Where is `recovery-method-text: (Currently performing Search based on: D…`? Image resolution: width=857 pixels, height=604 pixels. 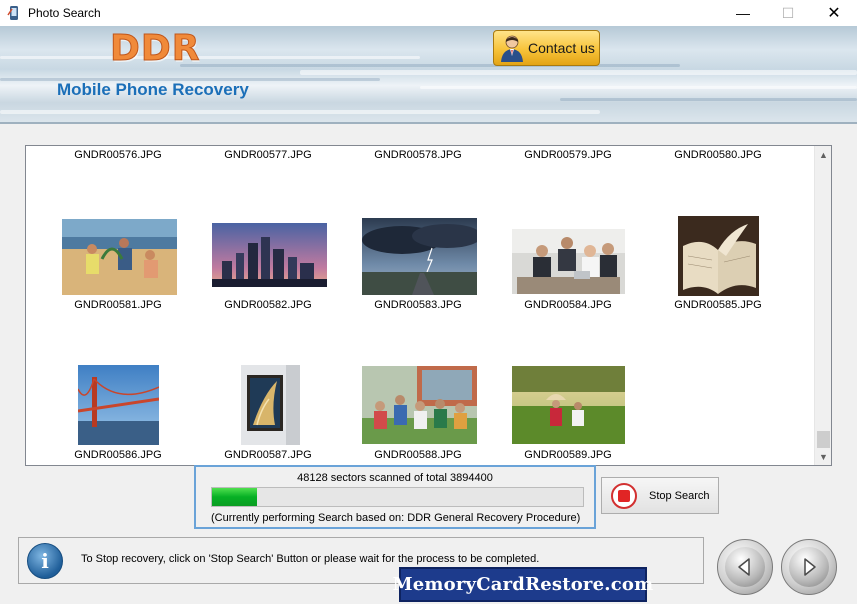
recovery-method-text: (Currently performing Search based on: D… is located at coordinates (396, 518).